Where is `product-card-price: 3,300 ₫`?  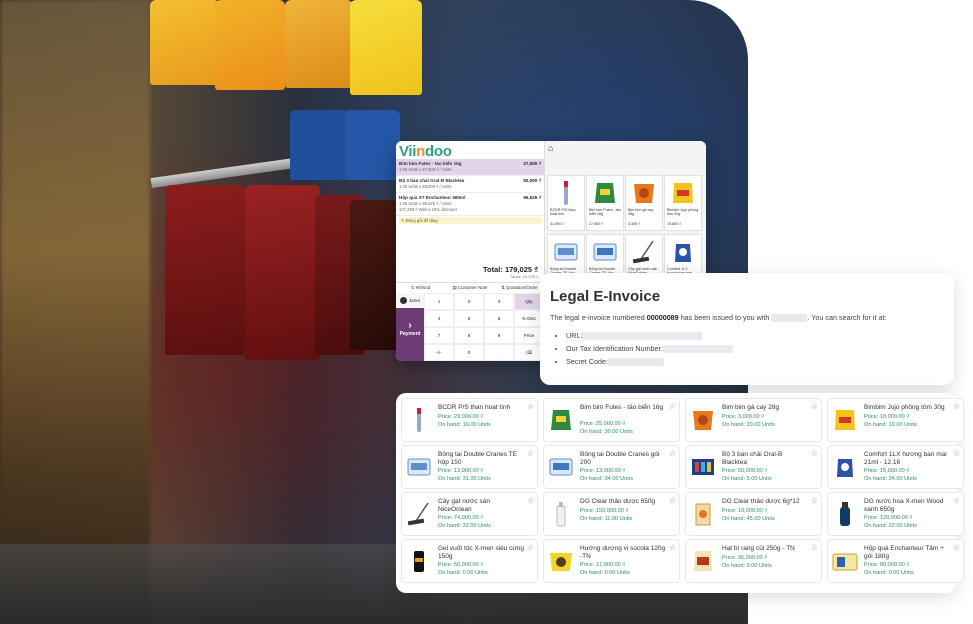
product-card-price: 3,300 ₫ is located at coordinates (634, 224).